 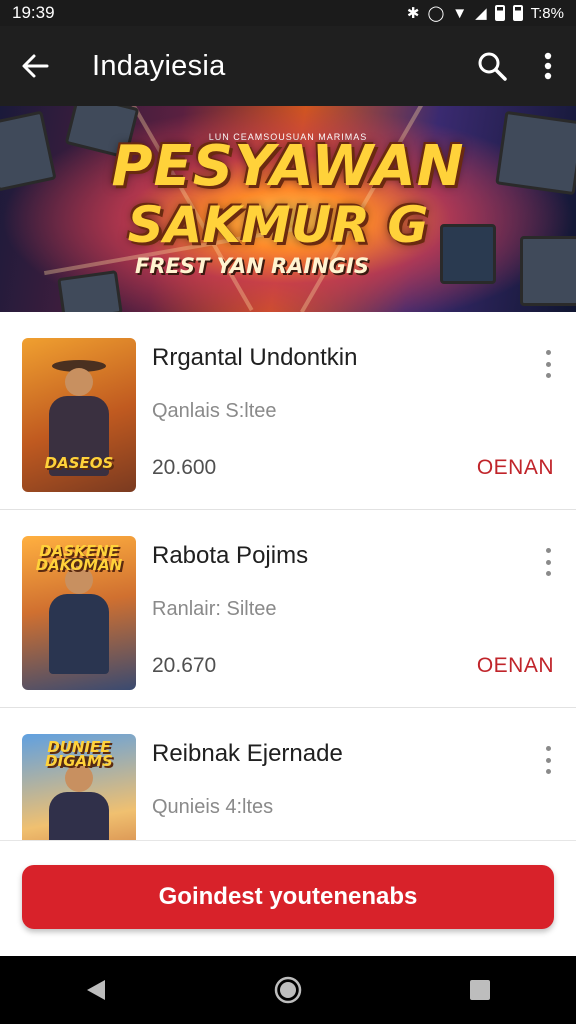 I want to click on nav-home-button, so click(x=288, y=990).